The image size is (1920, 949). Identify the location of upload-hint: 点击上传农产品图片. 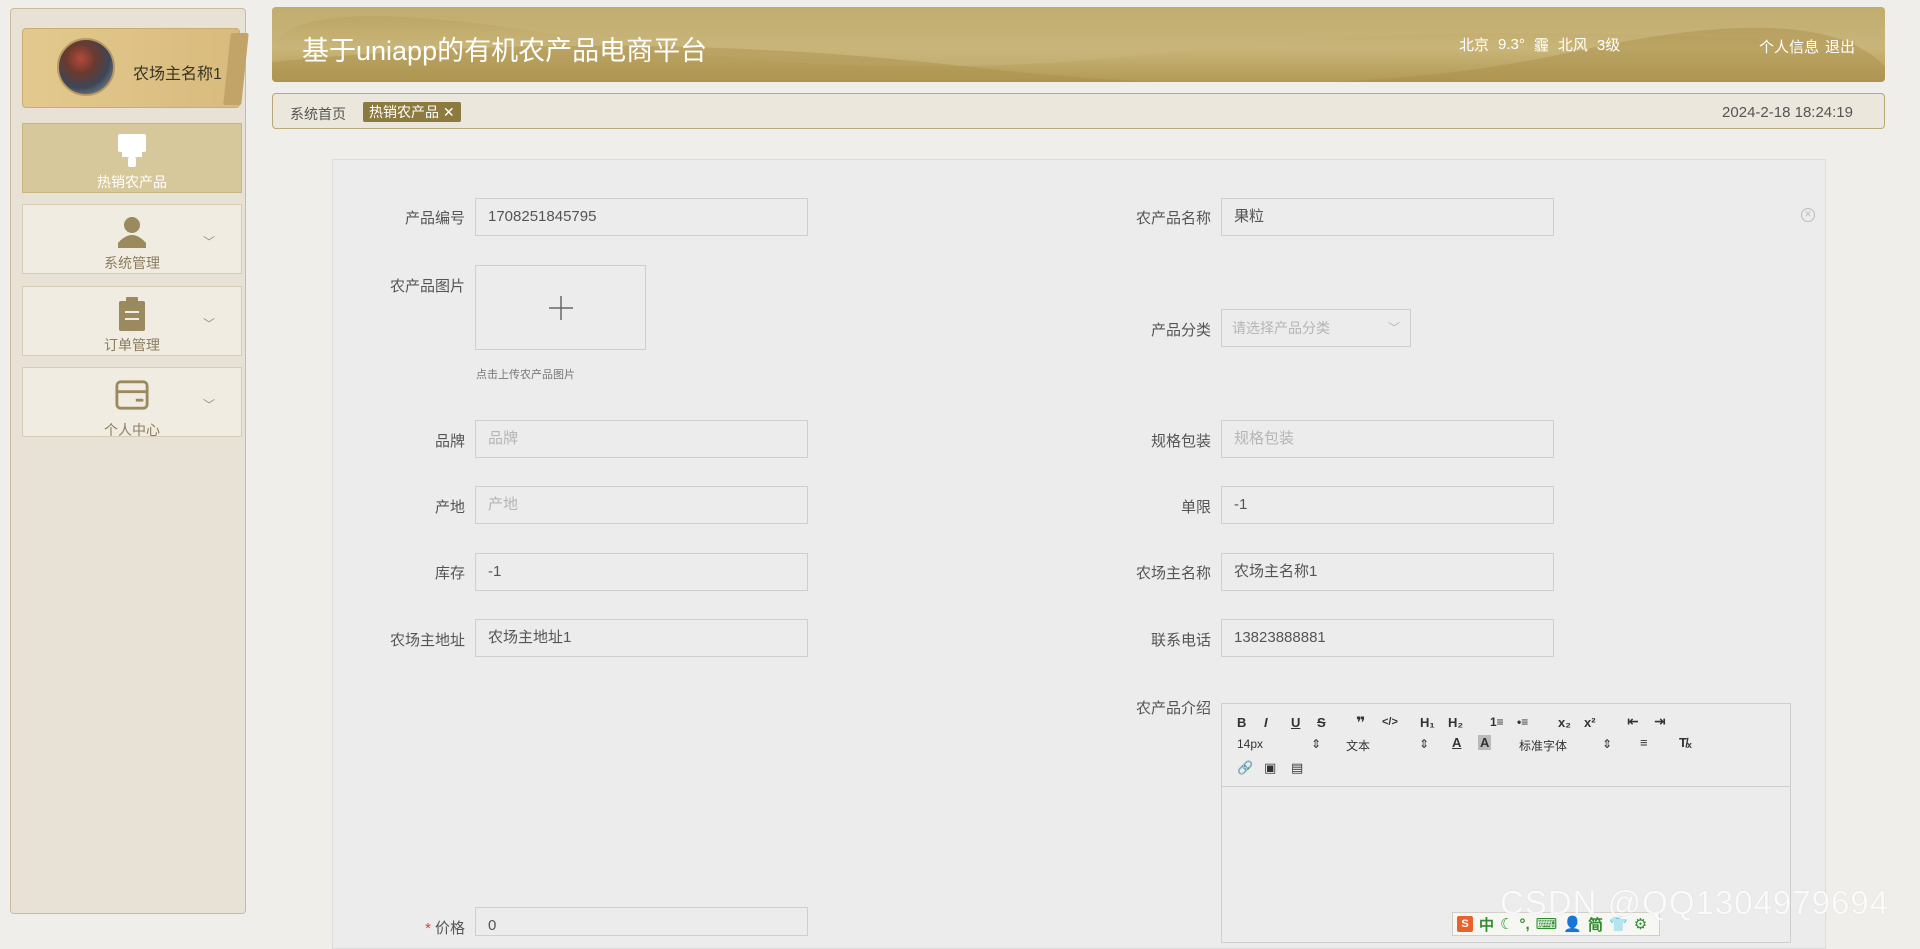
(525, 375).